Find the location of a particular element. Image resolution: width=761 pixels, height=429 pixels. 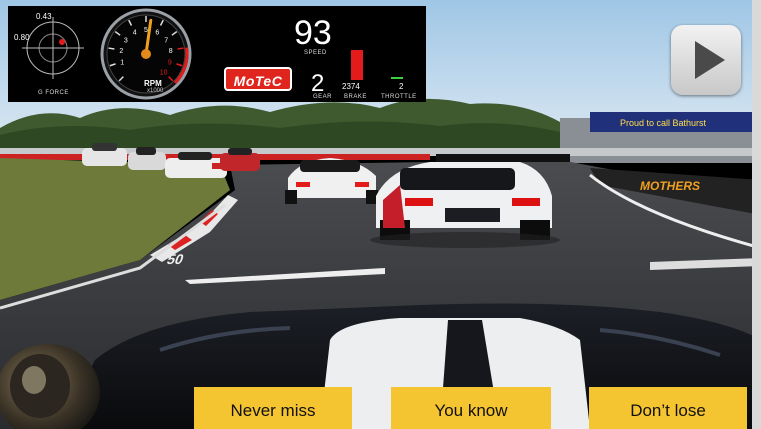

rpm-tick-label: 3 is located at coordinates (126, 40).